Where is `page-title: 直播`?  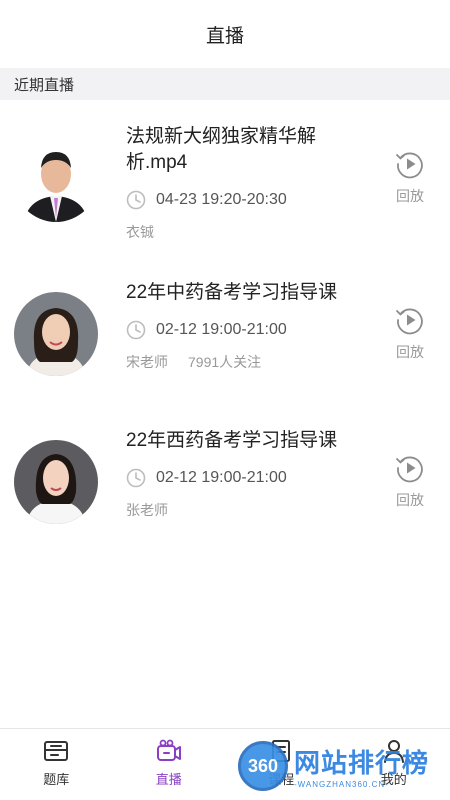
page-title: 直播 is located at coordinates (224, 36).